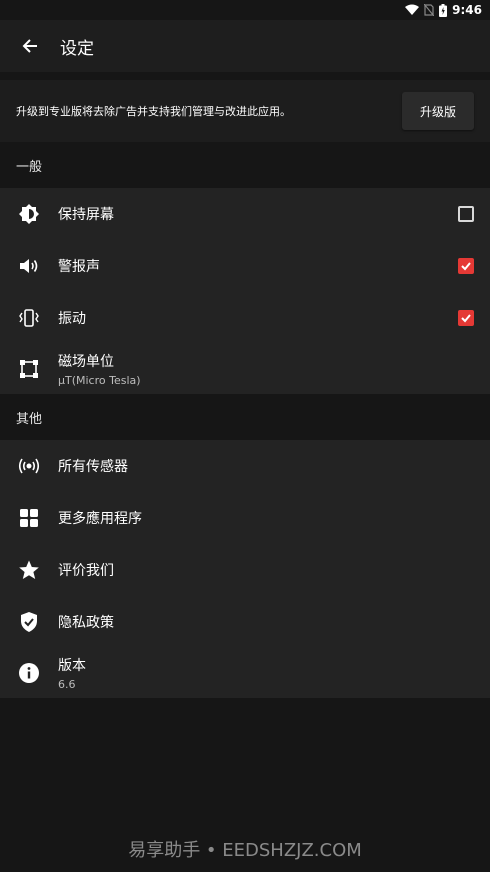 This screenshot has height=872, width=490. Describe the element at coordinates (29, 214) in the screenshot. I see `brightness-icon` at that location.